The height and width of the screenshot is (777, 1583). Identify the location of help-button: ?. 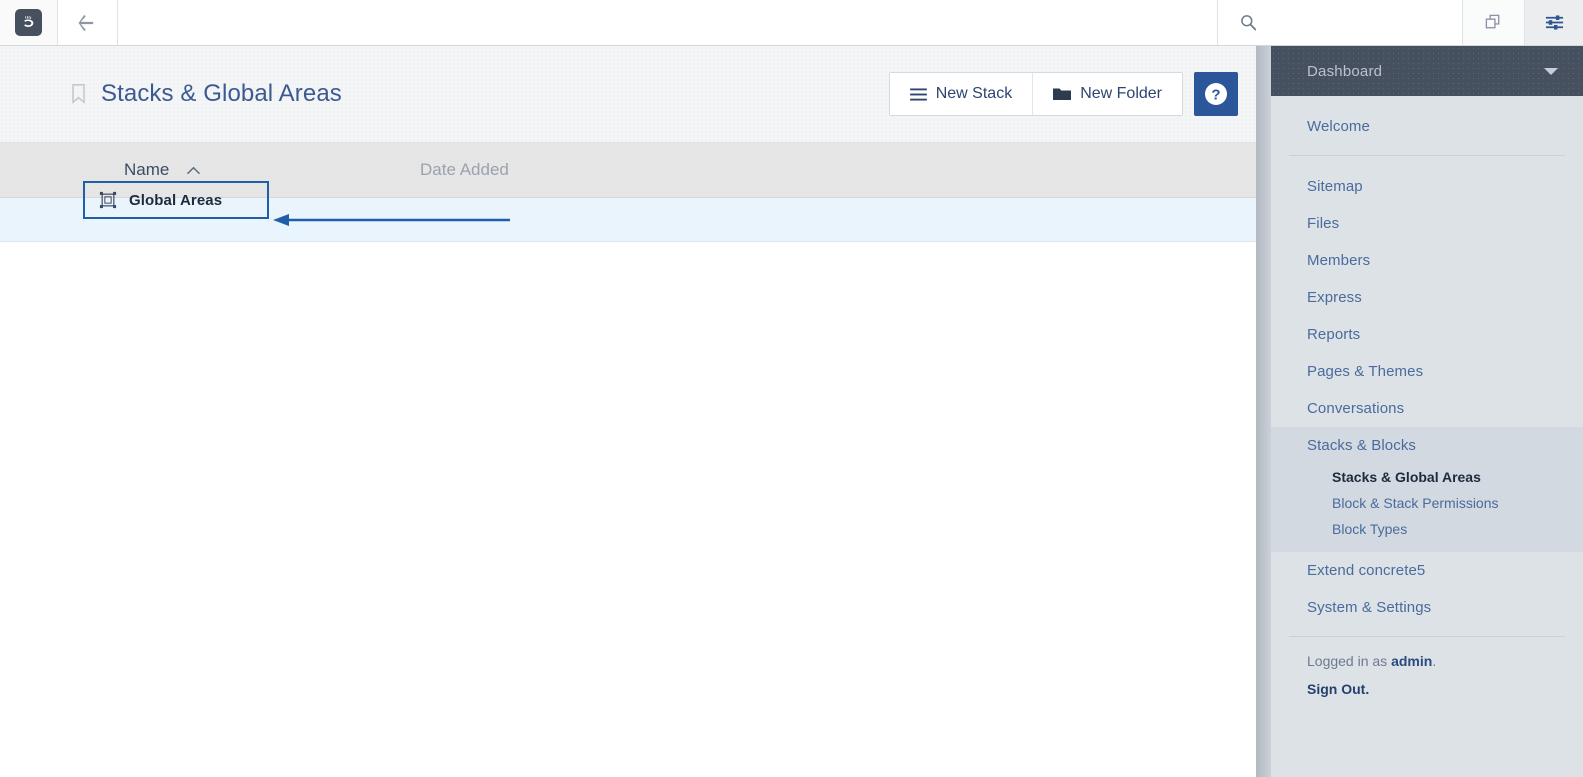
(1216, 94).